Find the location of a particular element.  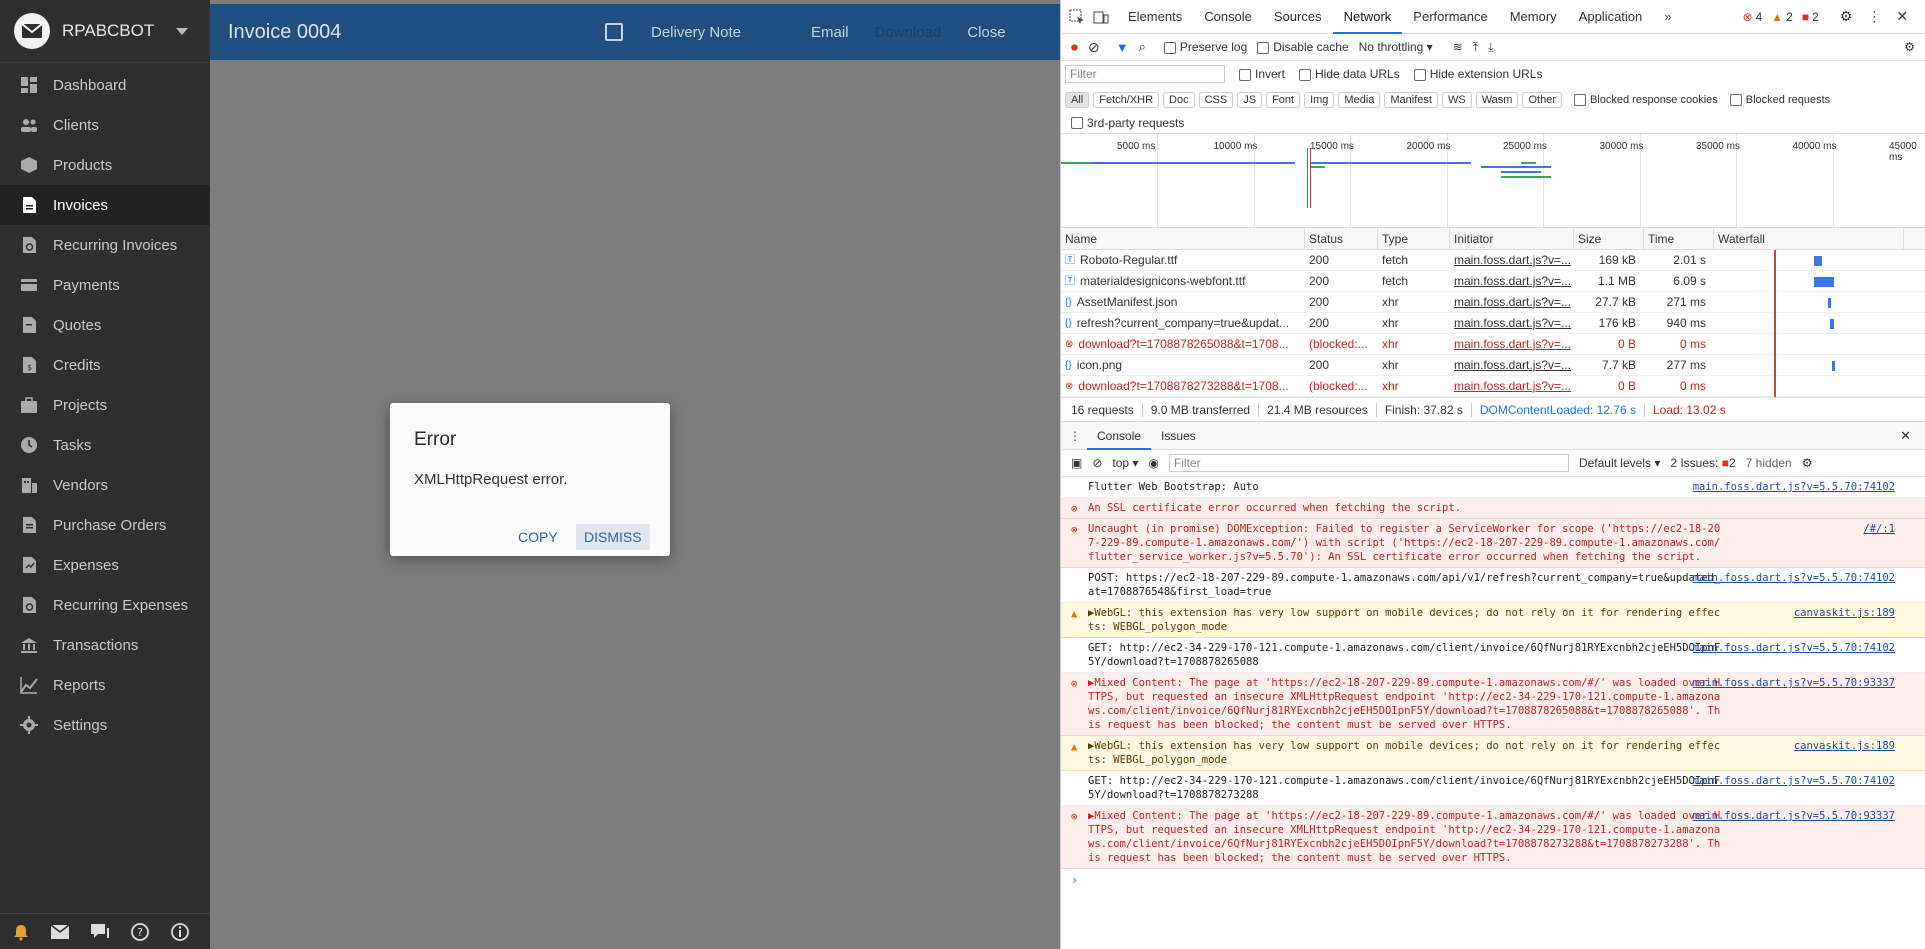

sidebar-item-dashboard: Dashboard is located at coordinates (105, 85).